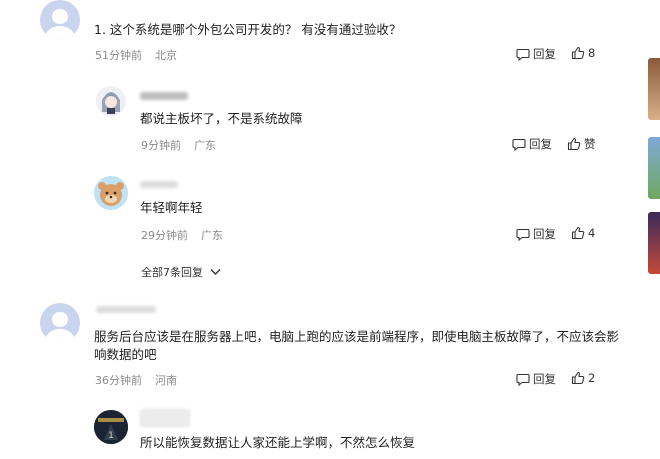  I want to click on reply-text: 所以能恢复数据让人家还能上学啊，不然怎么恢复, so click(278, 442).